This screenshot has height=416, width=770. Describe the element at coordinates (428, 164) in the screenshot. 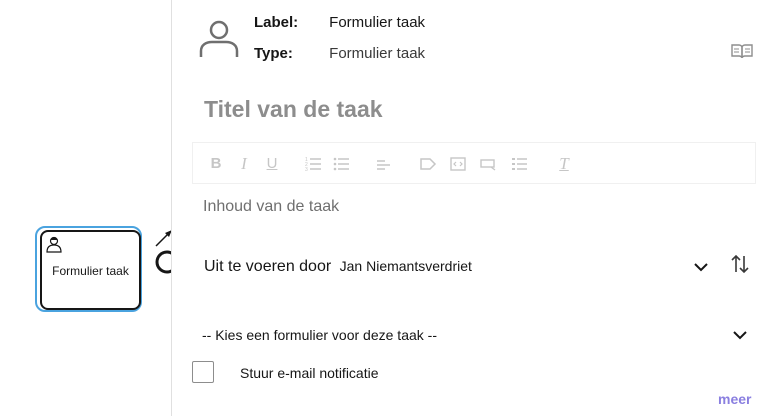

I see `tag-icon` at that location.